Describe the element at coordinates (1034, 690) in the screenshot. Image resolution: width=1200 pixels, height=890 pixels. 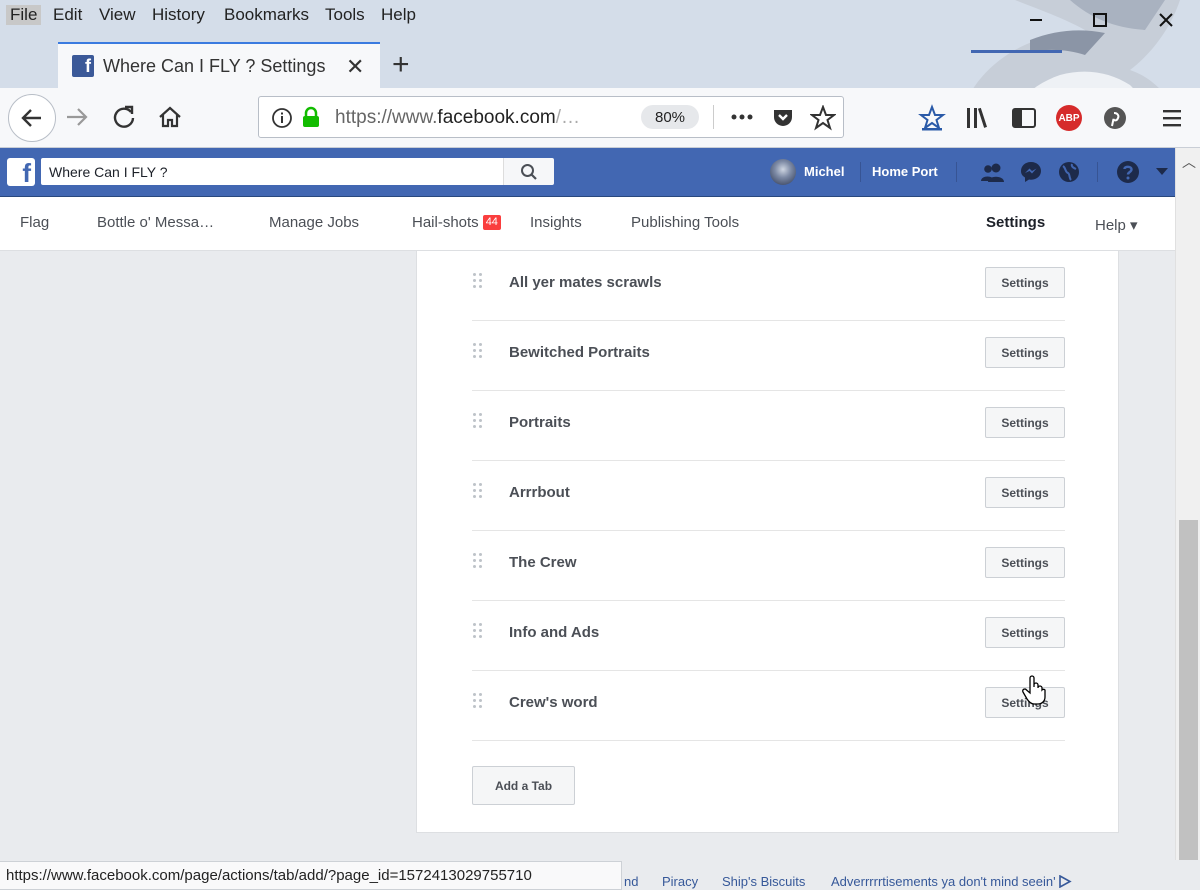
I see `hand-pointer-cursor-icon` at that location.